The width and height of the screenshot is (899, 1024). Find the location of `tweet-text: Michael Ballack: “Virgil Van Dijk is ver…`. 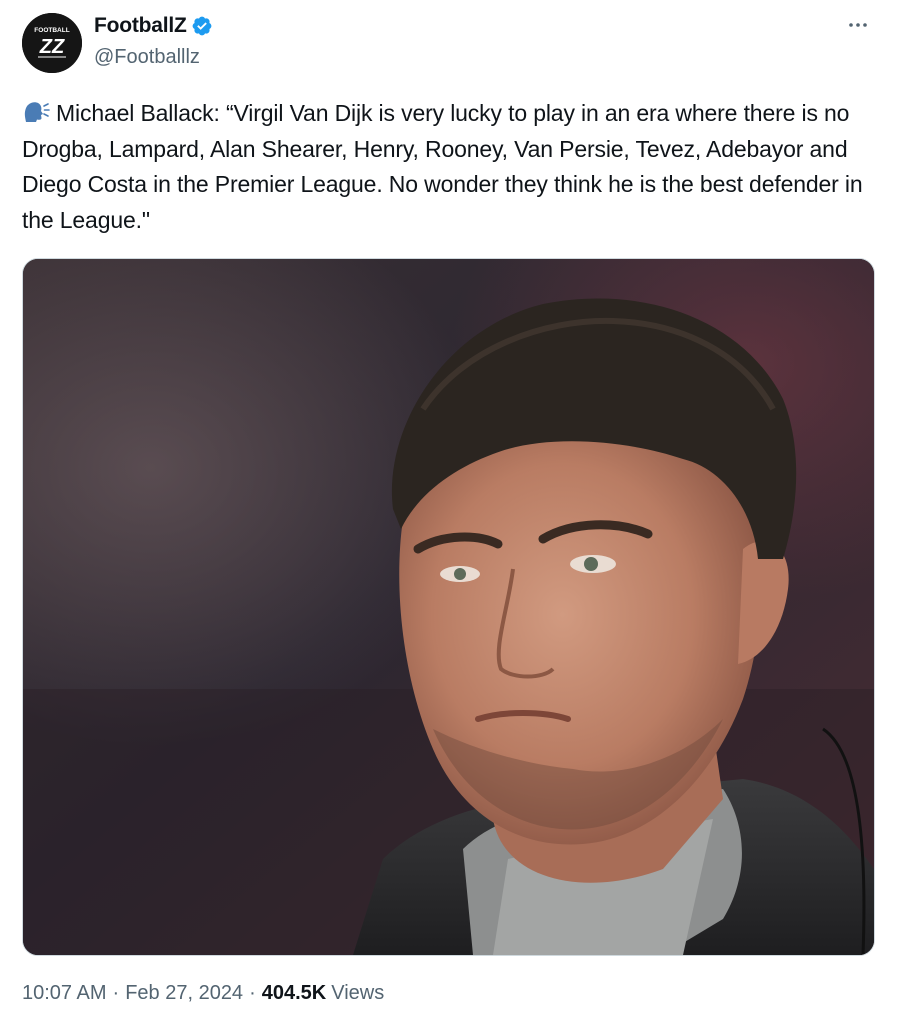

tweet-text: Michael Ballack: “Virgil Van Dijk is ver… is located at coordinates (452, 167).